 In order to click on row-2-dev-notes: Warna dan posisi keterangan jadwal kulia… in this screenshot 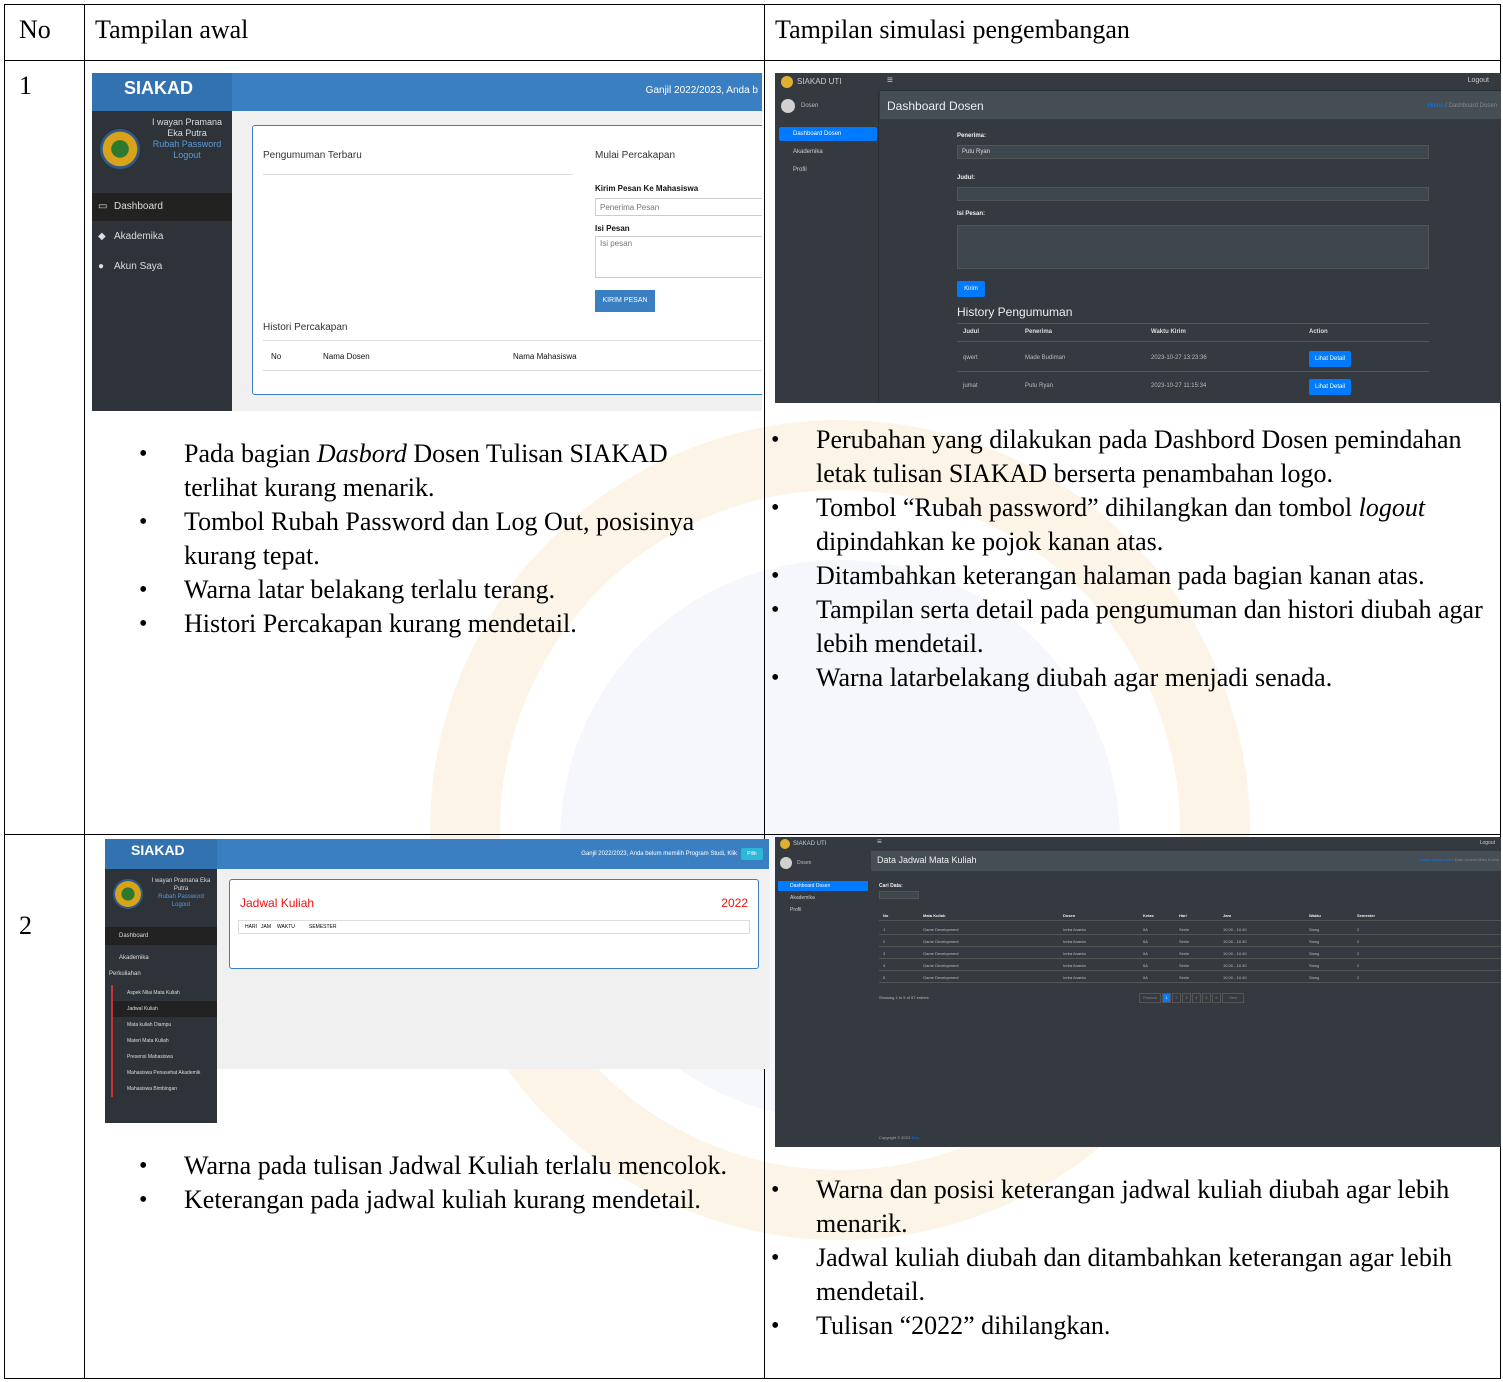, I will do `click(1129, 1258)`.